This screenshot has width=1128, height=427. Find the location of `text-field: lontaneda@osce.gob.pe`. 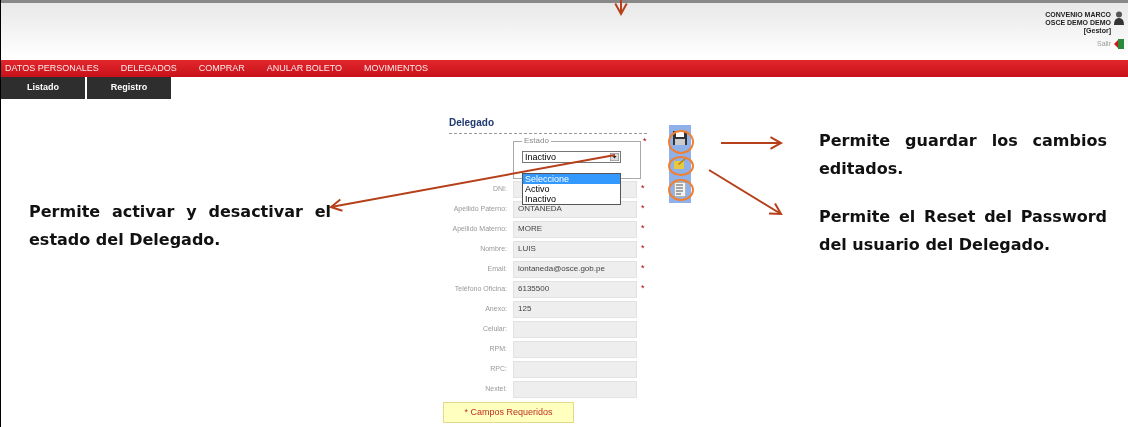

text-field: lontaneda@osce.gob.pe is located at coordinates (575, 269).